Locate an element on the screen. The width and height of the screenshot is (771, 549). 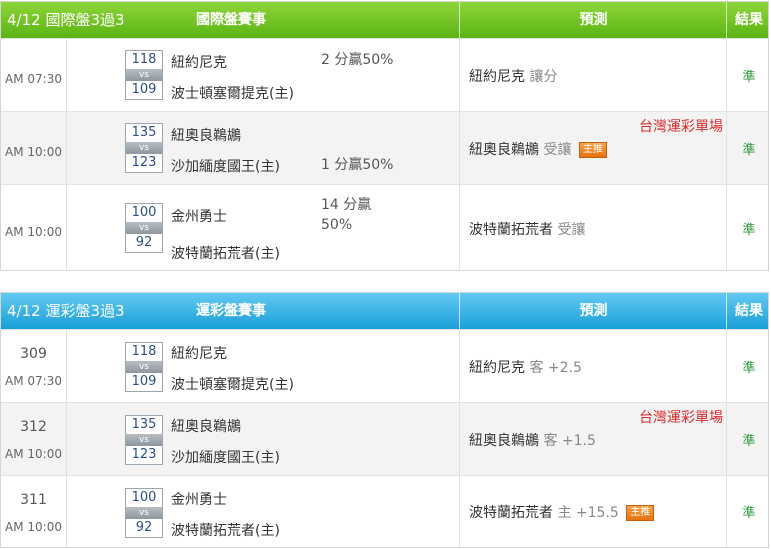
international-header: 4/12 國際盤3過3 國際盤賽事 預測 結果 is located at coordinates (384, 20).